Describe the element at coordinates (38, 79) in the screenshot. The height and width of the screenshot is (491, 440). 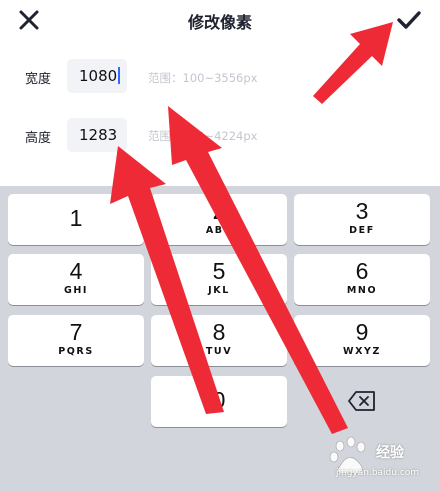
I see `width-label: 宽度` at that location.